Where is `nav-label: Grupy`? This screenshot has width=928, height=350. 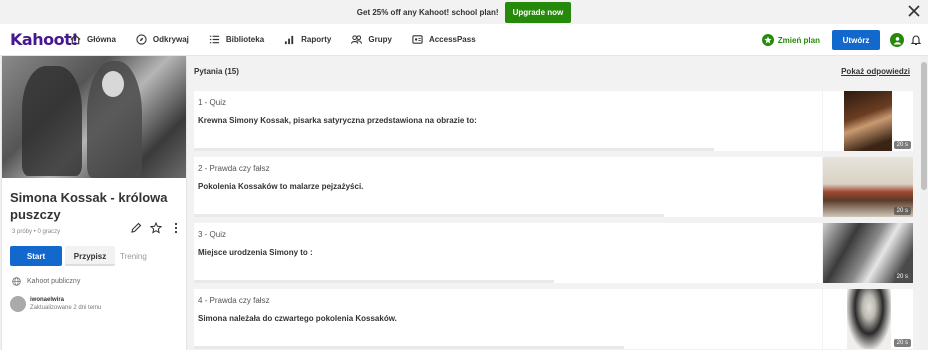 nav-label: Grupy is located at coordinates (380, 39).